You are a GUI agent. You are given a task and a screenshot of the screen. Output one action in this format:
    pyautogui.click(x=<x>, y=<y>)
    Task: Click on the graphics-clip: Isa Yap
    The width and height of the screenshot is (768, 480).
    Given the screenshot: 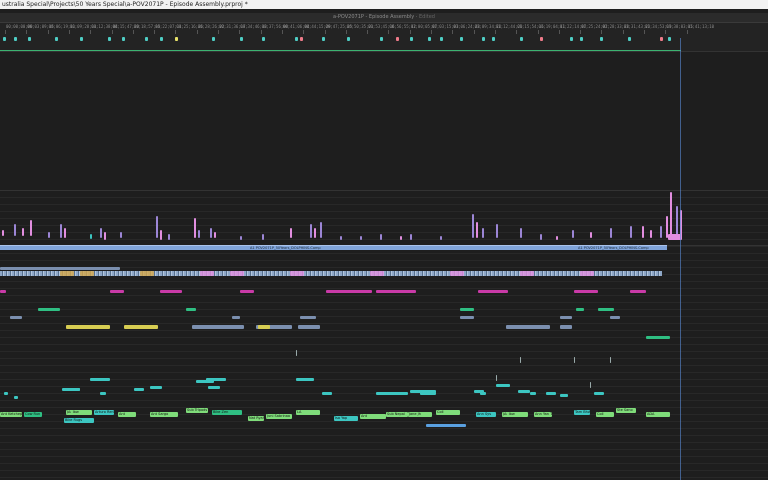 What is the action you would take?
    pyautogui.click(x=346, y=418)
    